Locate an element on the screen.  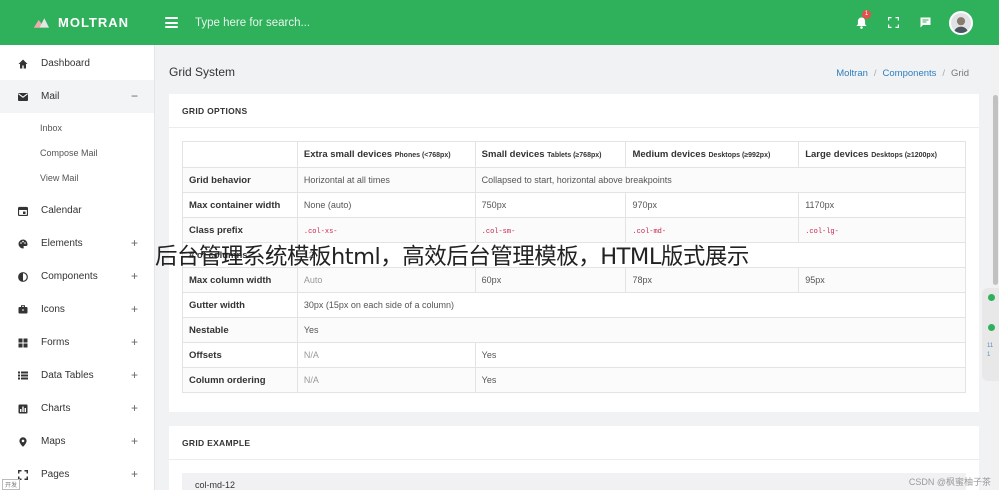
logo-icon is located at coordinates (41, 23).